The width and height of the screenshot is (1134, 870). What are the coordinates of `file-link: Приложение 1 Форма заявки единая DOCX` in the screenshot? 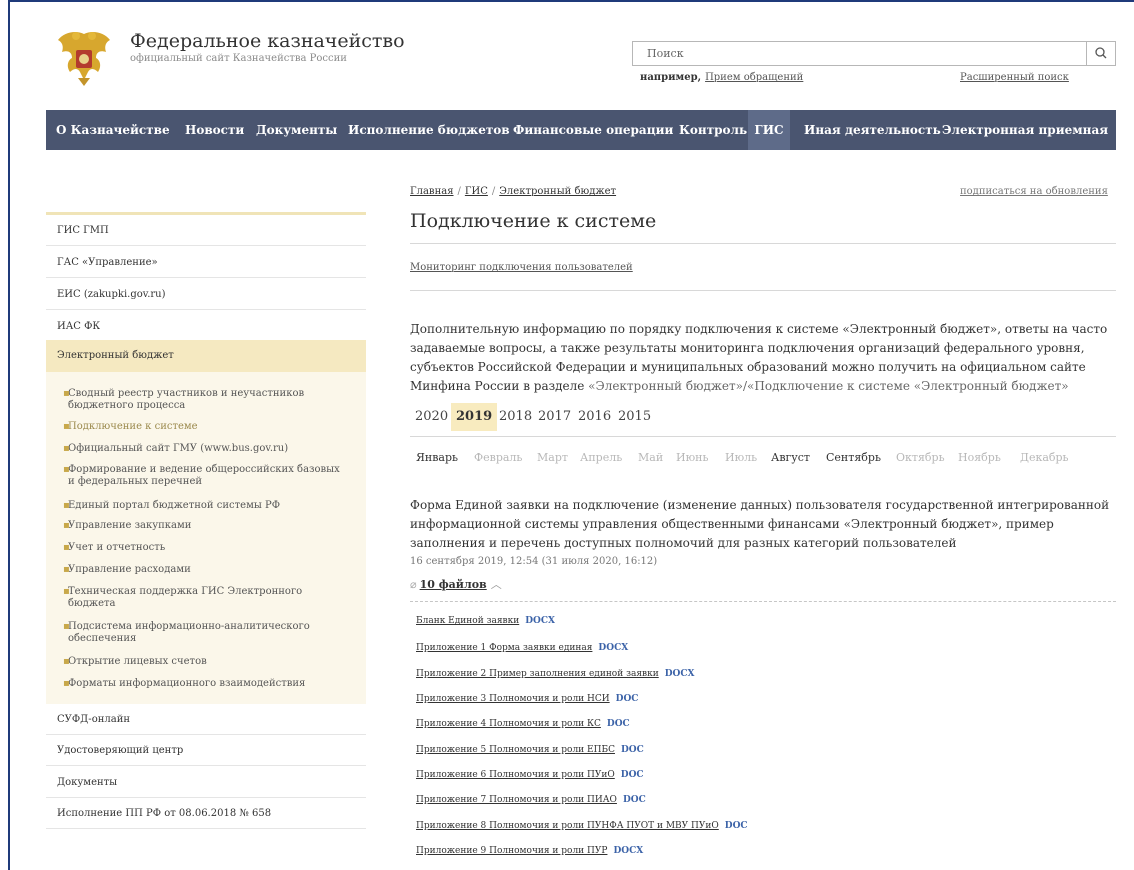 It's located at (522, 648).